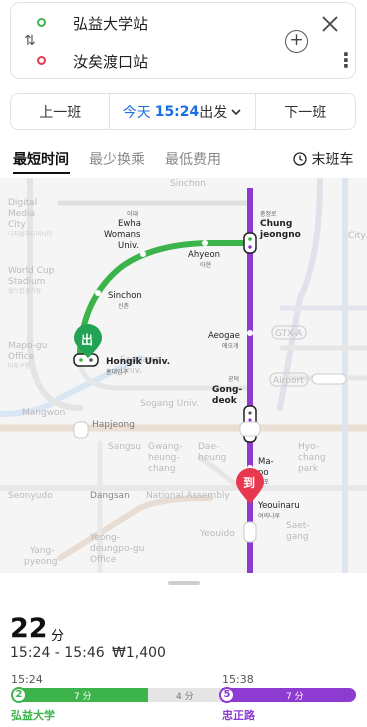  What do you see at coordinates (27, 346) in the screenshot?
I see `map-label-mapo-gu-1: Mapo-gu` at bounding box center [27, 346].